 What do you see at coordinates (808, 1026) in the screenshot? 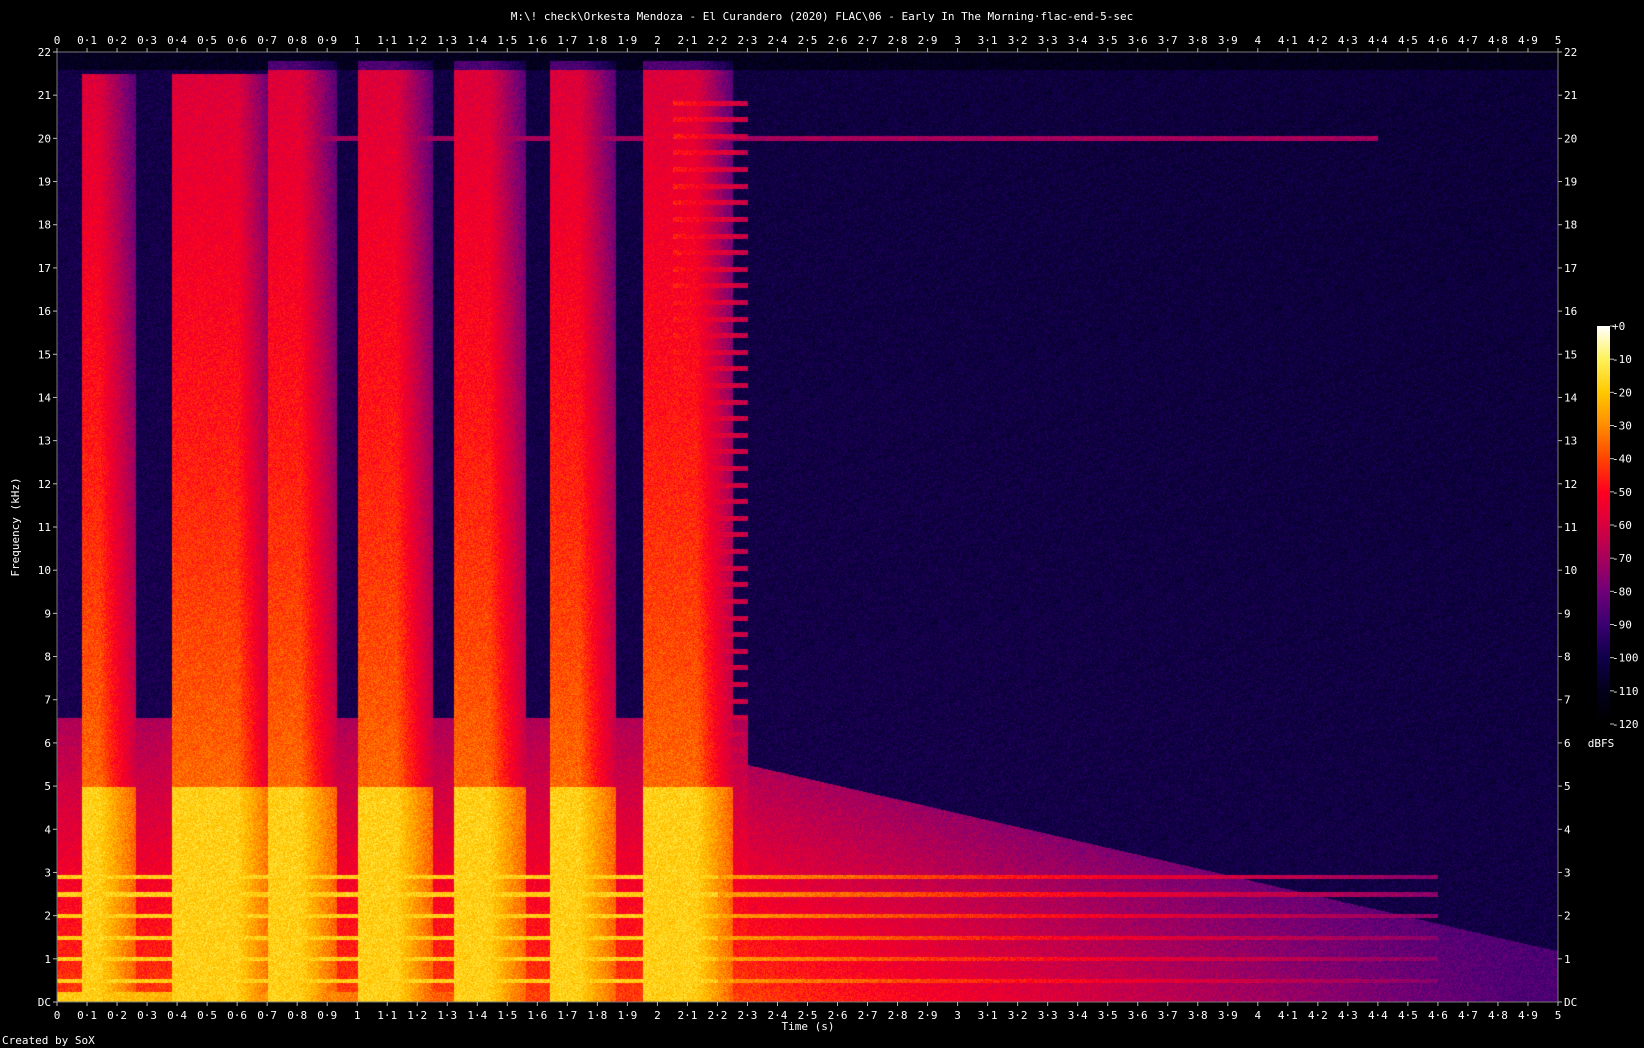
I see `x-axis-label: Time (s)` at bounding box center [808, 1026].